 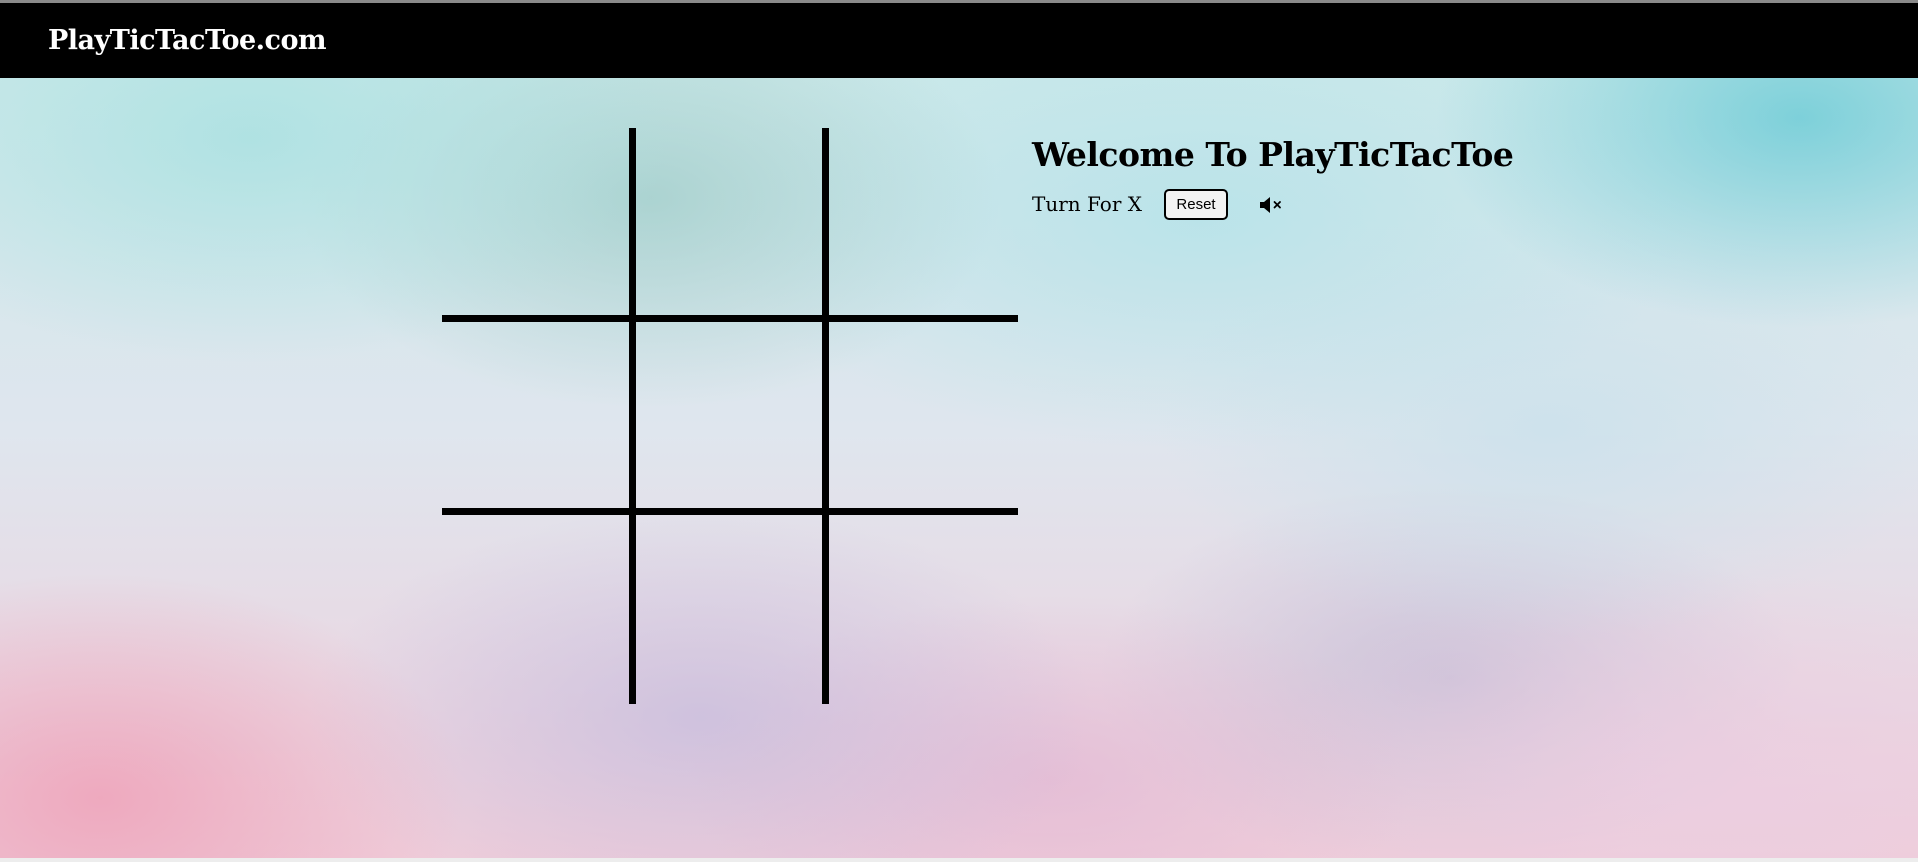 I want to click on game-controls: Turn For X Reset, so click(x=1182, y=204).